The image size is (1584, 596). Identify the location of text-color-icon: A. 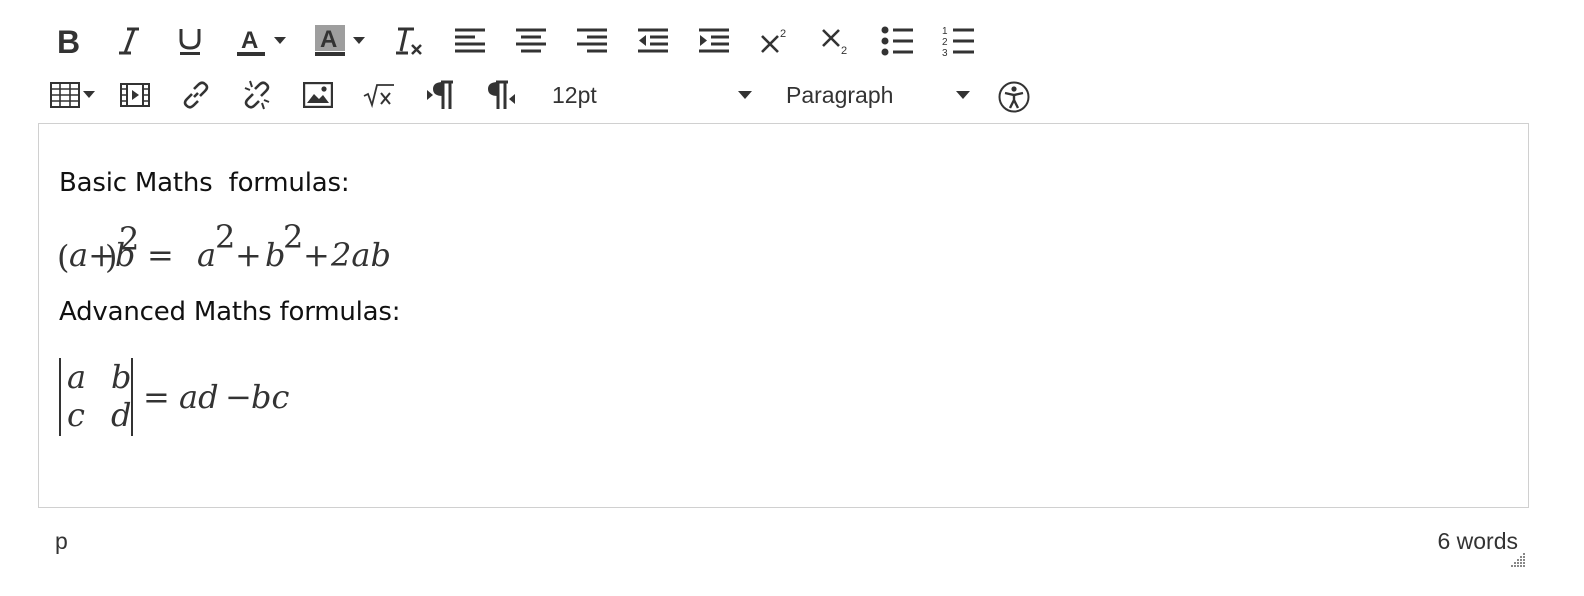
(251, 41).